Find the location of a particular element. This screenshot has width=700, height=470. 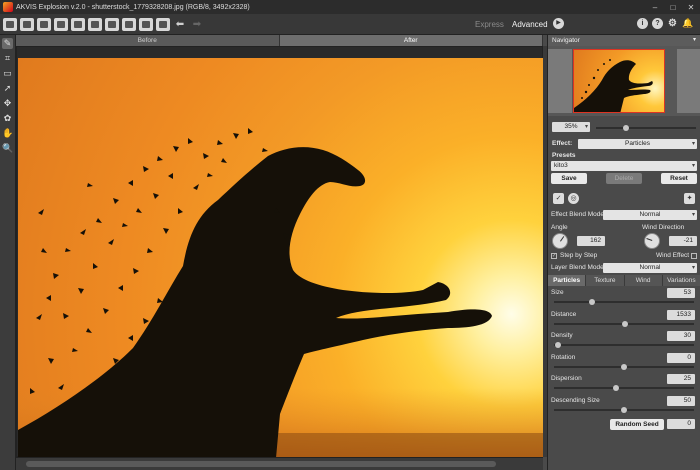

direction-preview-icon: ✦ is located at coordinates (689, 198).